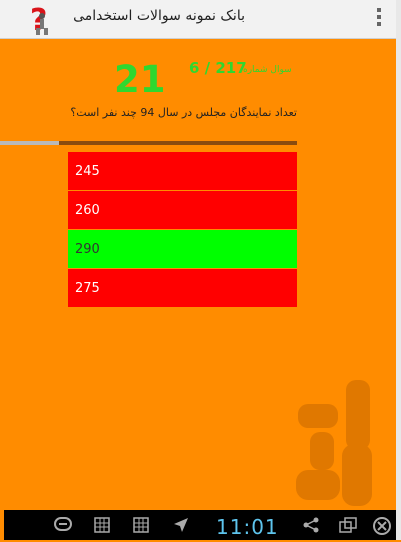 This screenshot has height=542, width=401. I want to click on answer-option-4: 275, so click(182, 288).